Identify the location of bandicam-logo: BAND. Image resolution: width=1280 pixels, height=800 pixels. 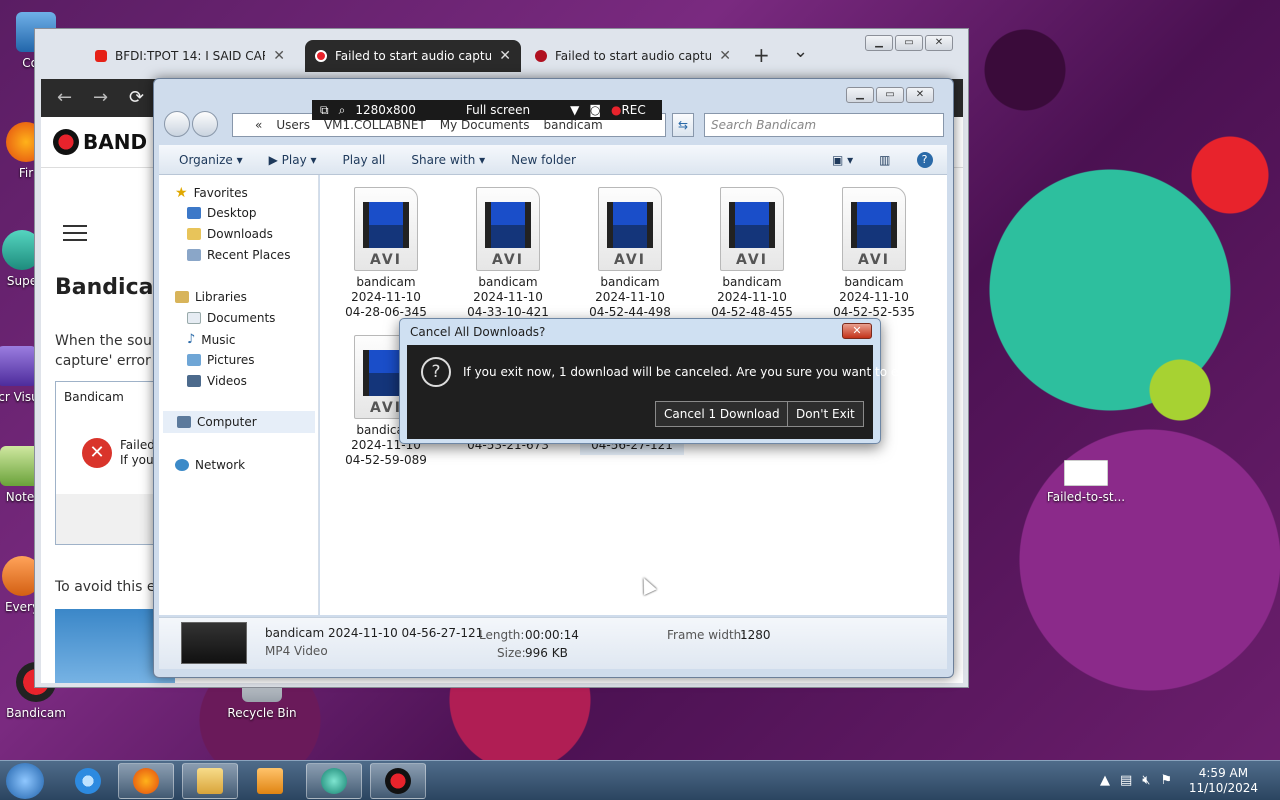
(100, 142).